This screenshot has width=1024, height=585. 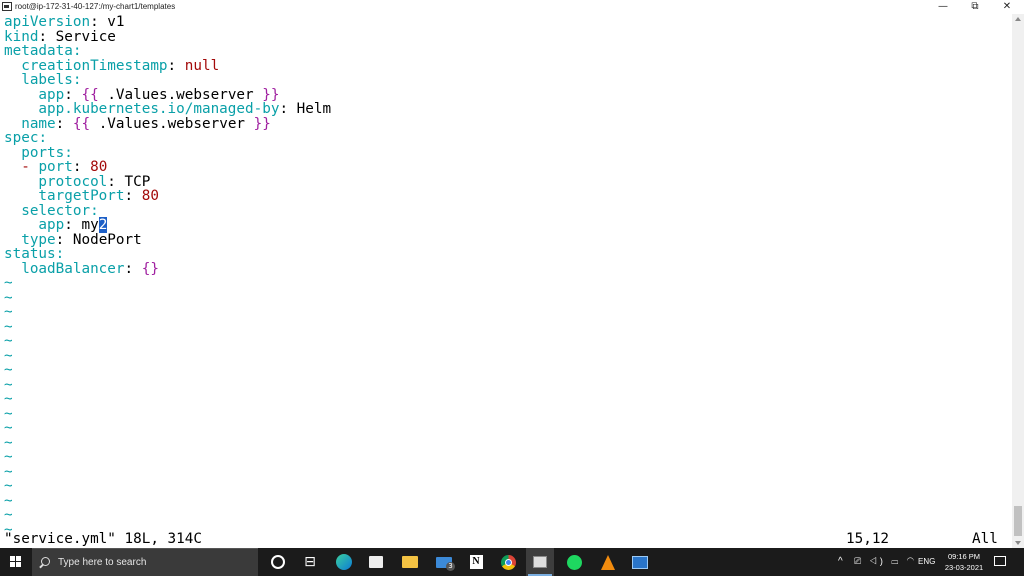 What do you see at coordinates (608, 562) in the screenshot?
I see `vlc-icon` at bounding box center [608, 562].